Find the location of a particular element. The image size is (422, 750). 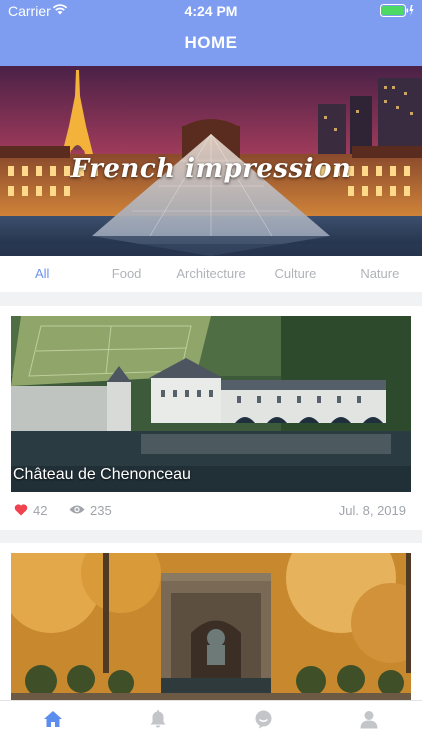

eye-icon is located at coordinates (77, 509).